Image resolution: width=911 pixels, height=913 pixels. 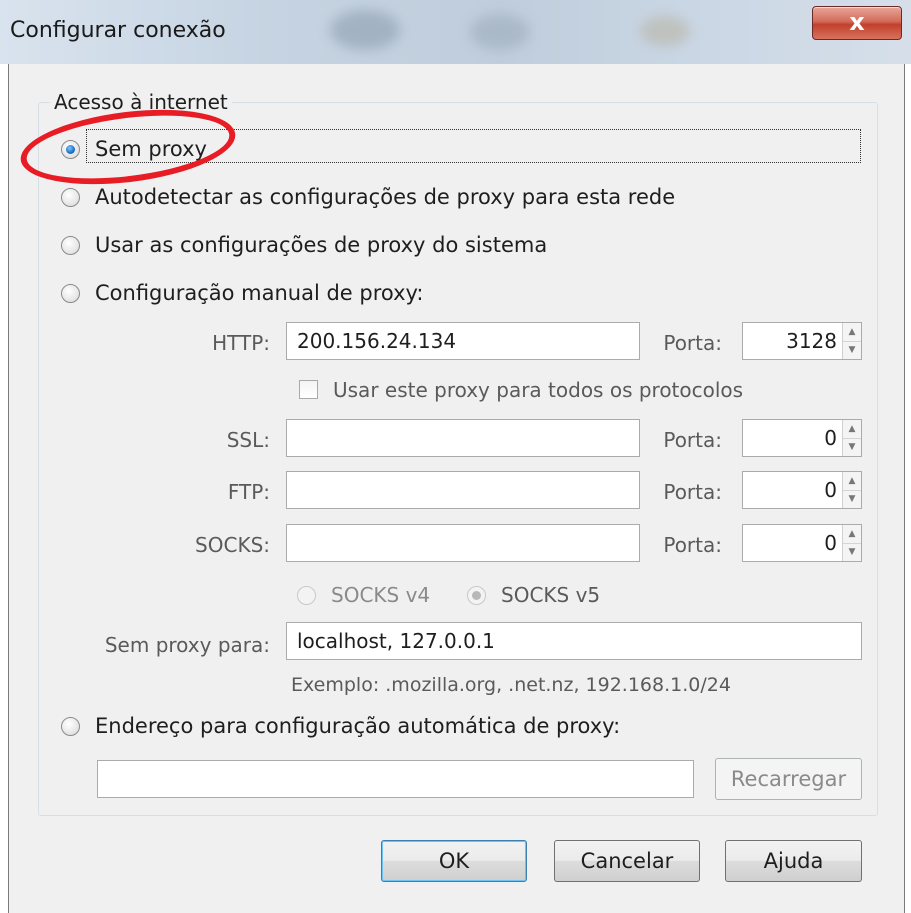 I want to click on help-button: Ajuda, so click(x=793, y=861).